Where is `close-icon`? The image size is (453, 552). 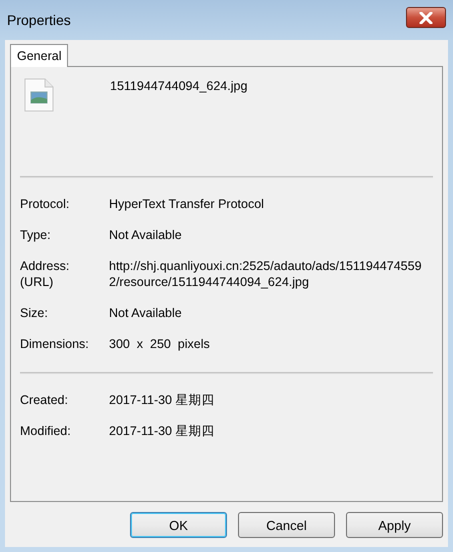 close-icon is located at coordinates (426, 18).